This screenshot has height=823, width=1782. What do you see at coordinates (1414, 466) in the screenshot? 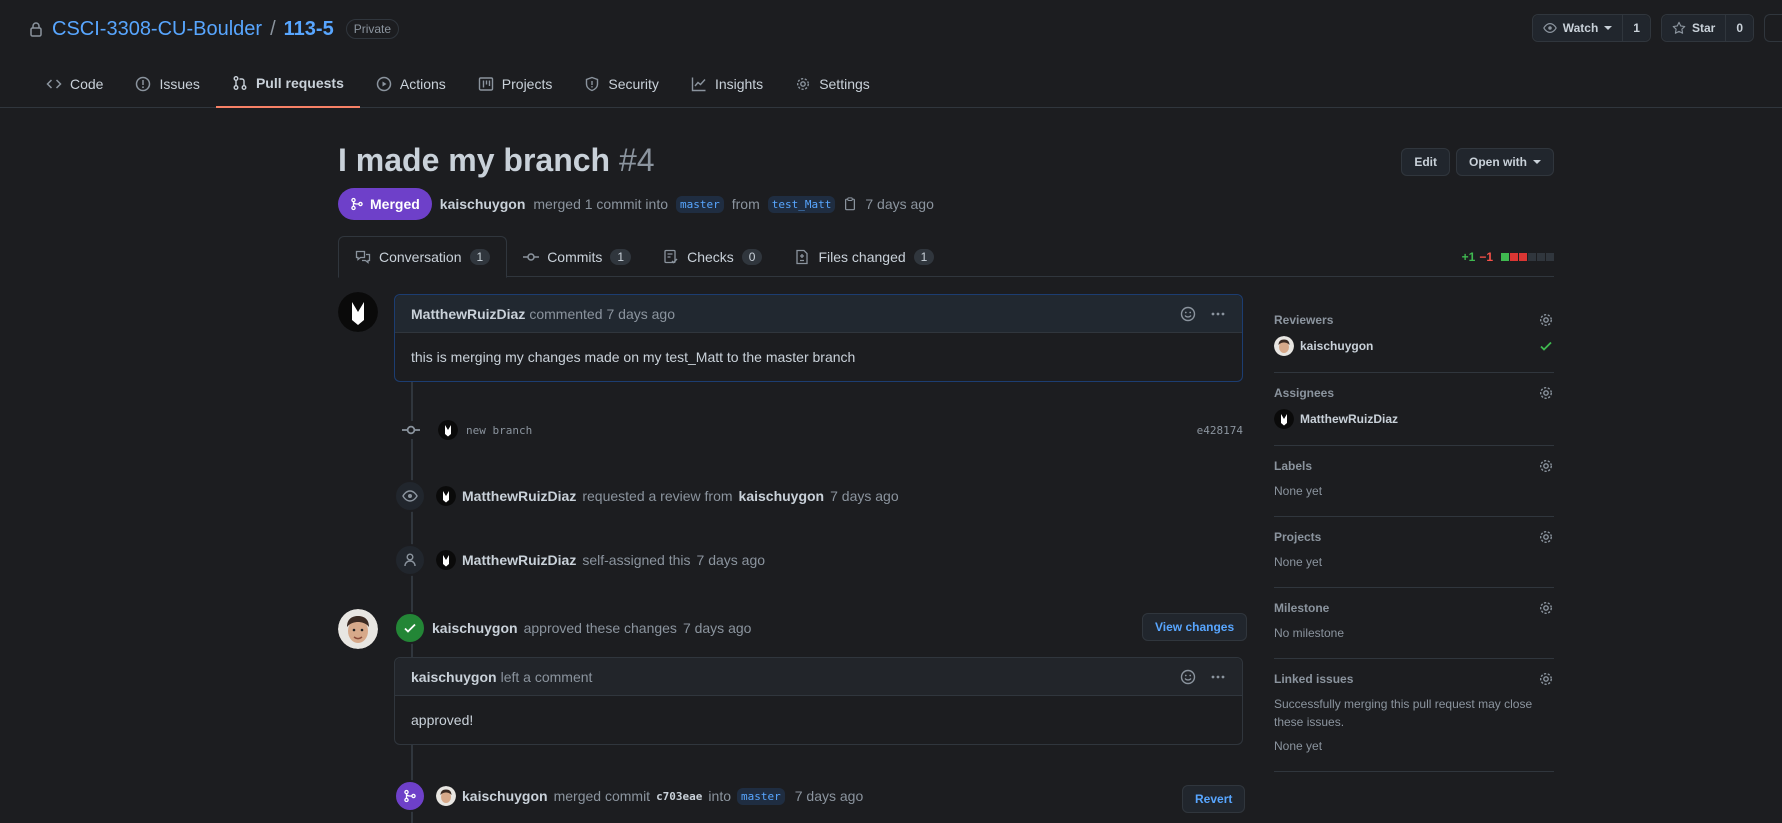
I see `labels-heading-row: Labels` at bounding box center [1414, 466].